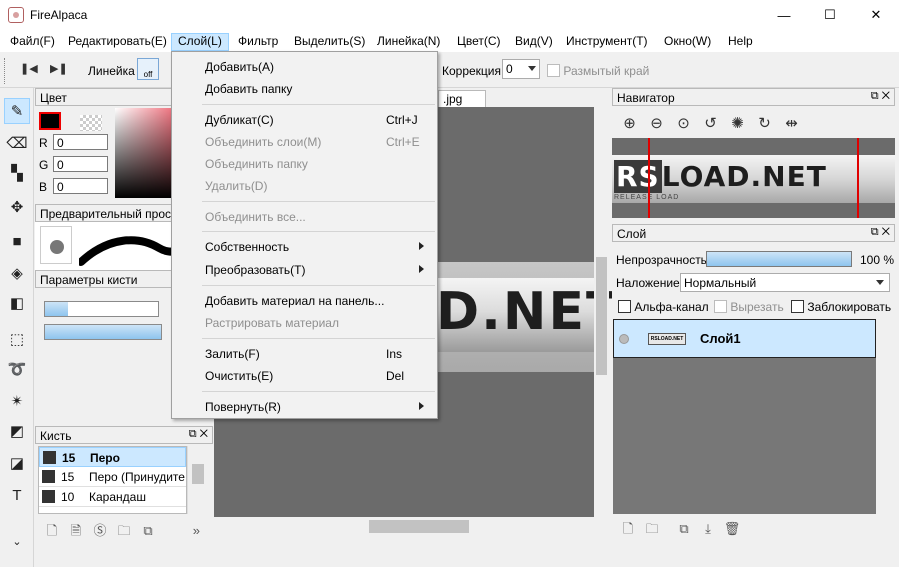 Image resolution: width=899 pixels, height=567 pixels. Describe the element at coordinates (553, 70) in the screenshot. I see `blur-edge-checkbox` at that location.